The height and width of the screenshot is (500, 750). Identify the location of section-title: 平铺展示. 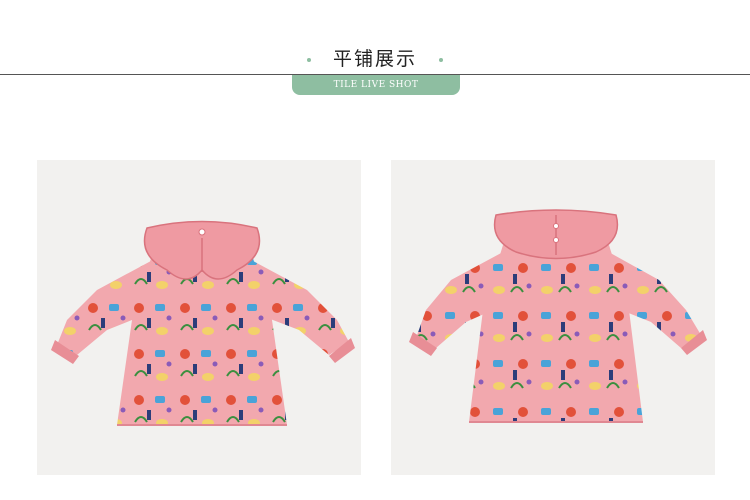
(374, 59).